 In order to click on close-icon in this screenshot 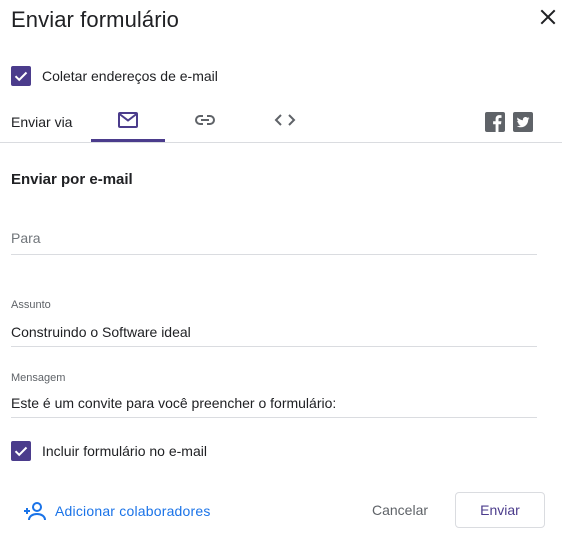, I will do `click(548, 17)`.